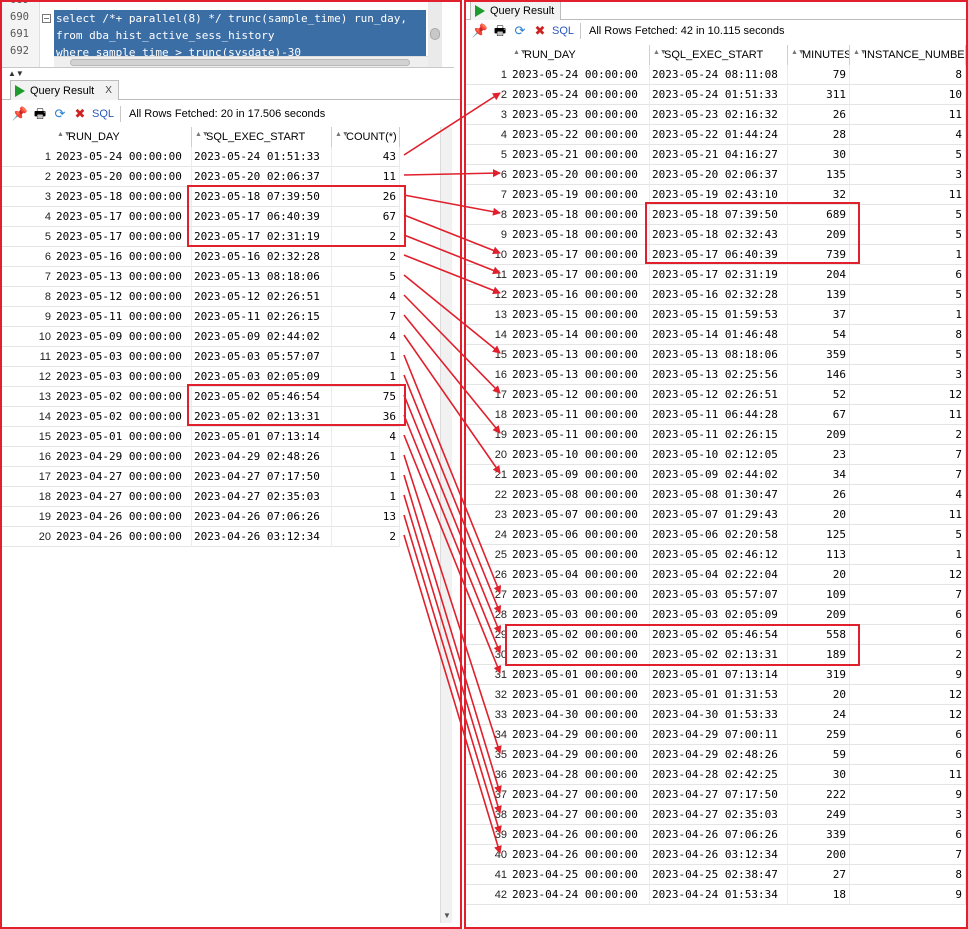  What do you see at coordinates (366, 357) in the screenshot?
I see `table-cell: 1` at bounding box center [366, 357].